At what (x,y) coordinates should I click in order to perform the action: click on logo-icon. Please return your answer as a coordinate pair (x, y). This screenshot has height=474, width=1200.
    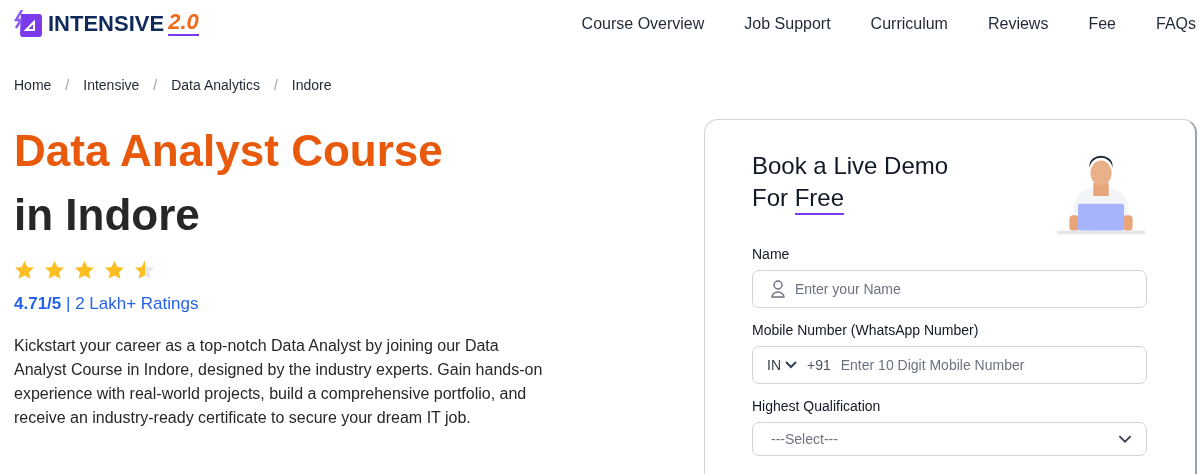
    Looking at the image, I should click on (29, 23).